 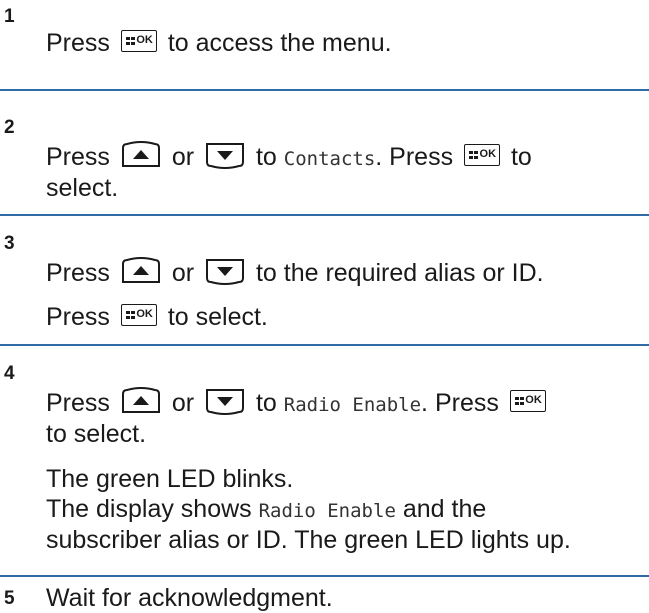 What do you see at coordinates (9, 373) in the screenshot?
I see `step-number: 4` at bounding box center [9, 373].